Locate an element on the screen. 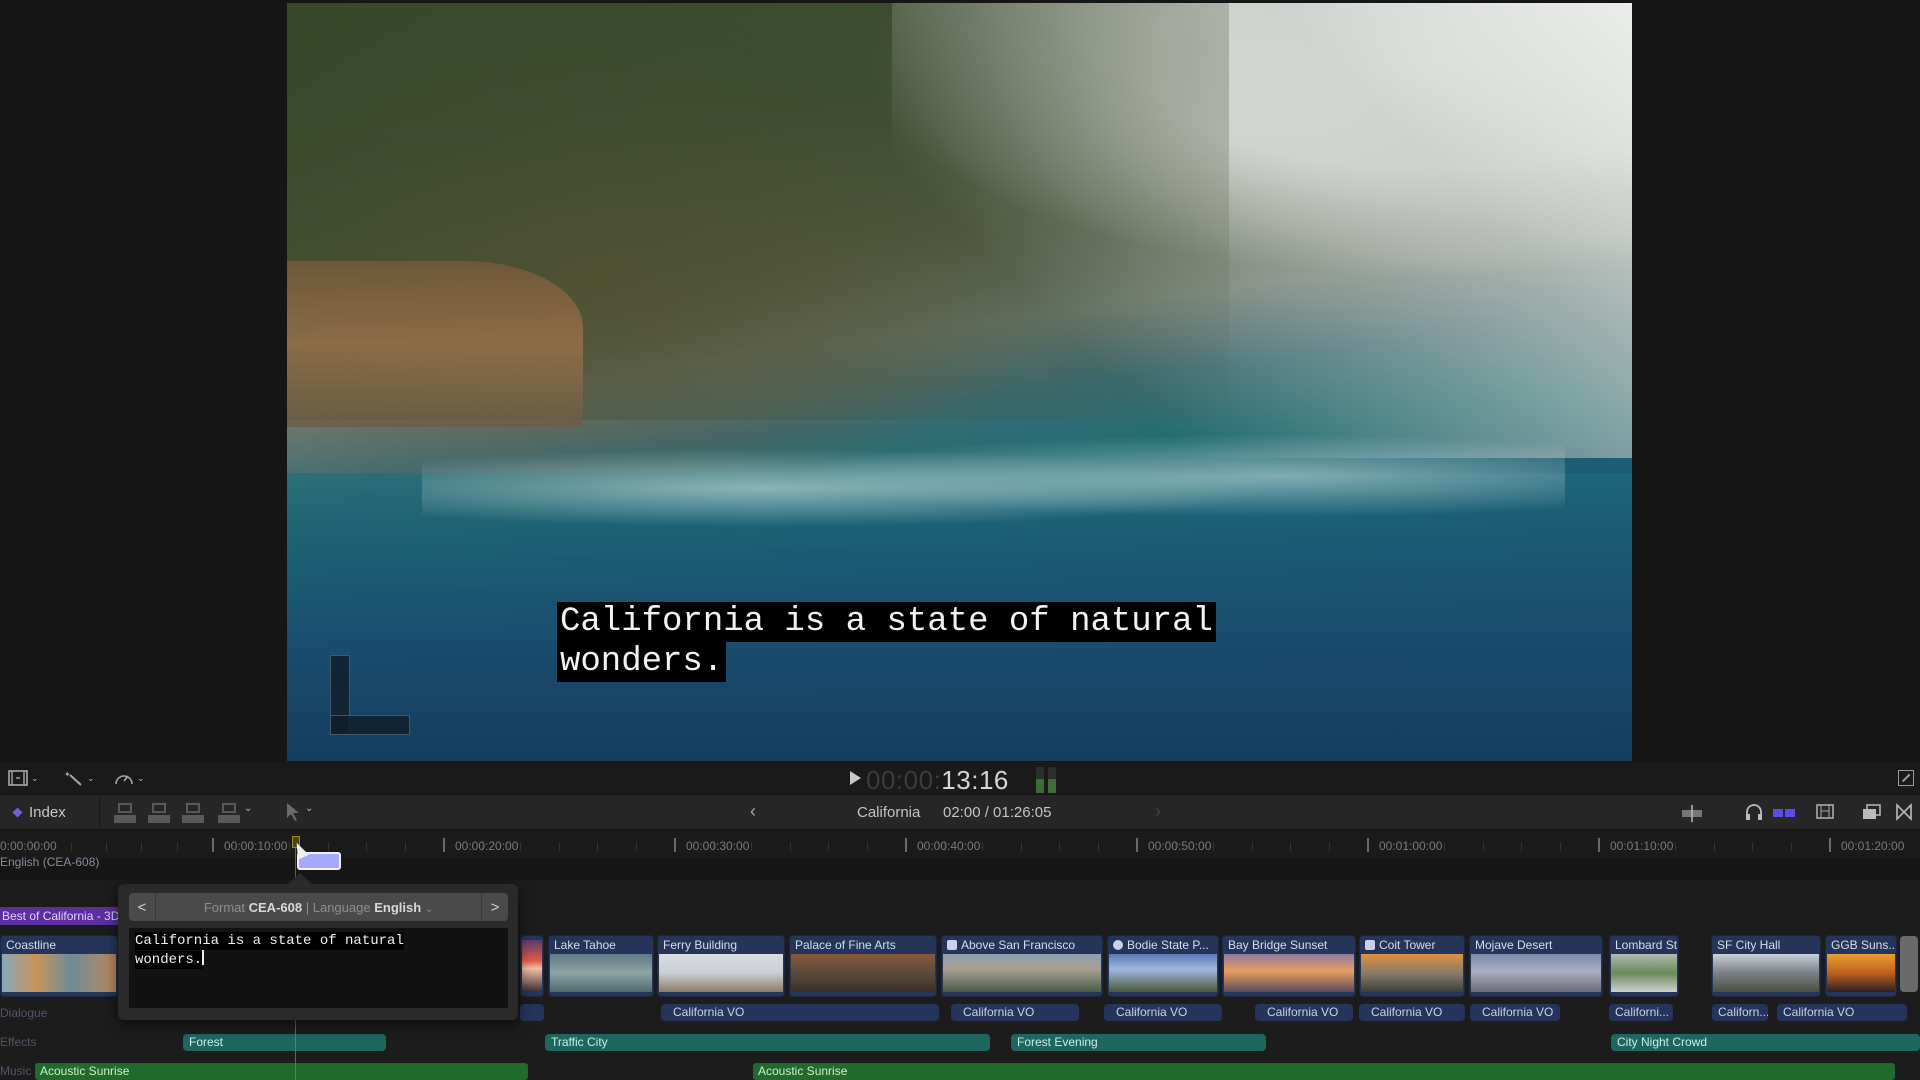 This screenshot has height=1080, width=1920. format-language-selector: Format CEA-608 | Language English ⌄ is located at coordinates (318, 907).